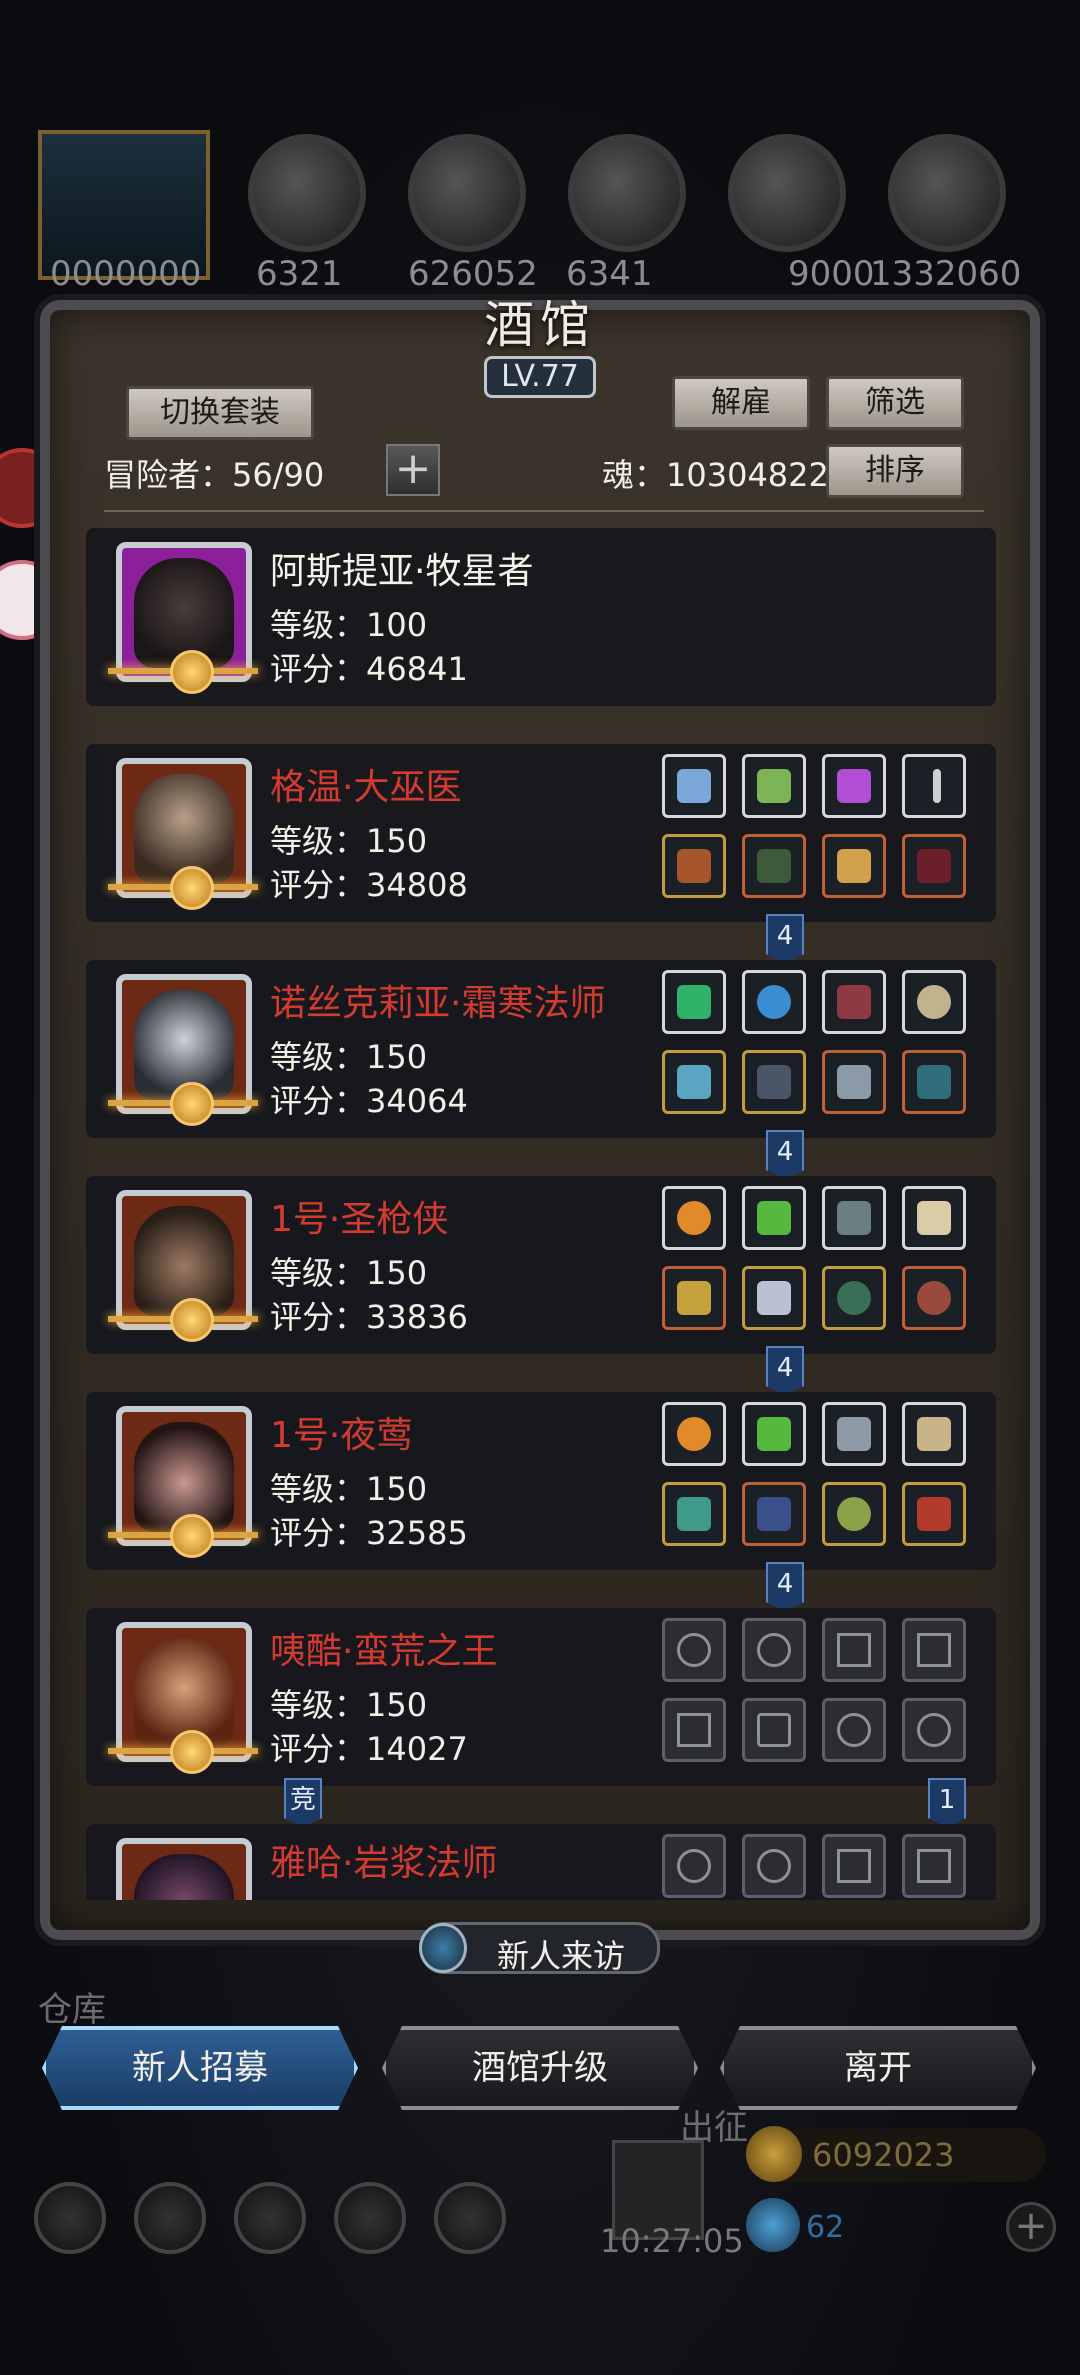 The height and width of the screenshot is (2375, 1080). I want to click on add-slot-button: +, so click(413, 470).